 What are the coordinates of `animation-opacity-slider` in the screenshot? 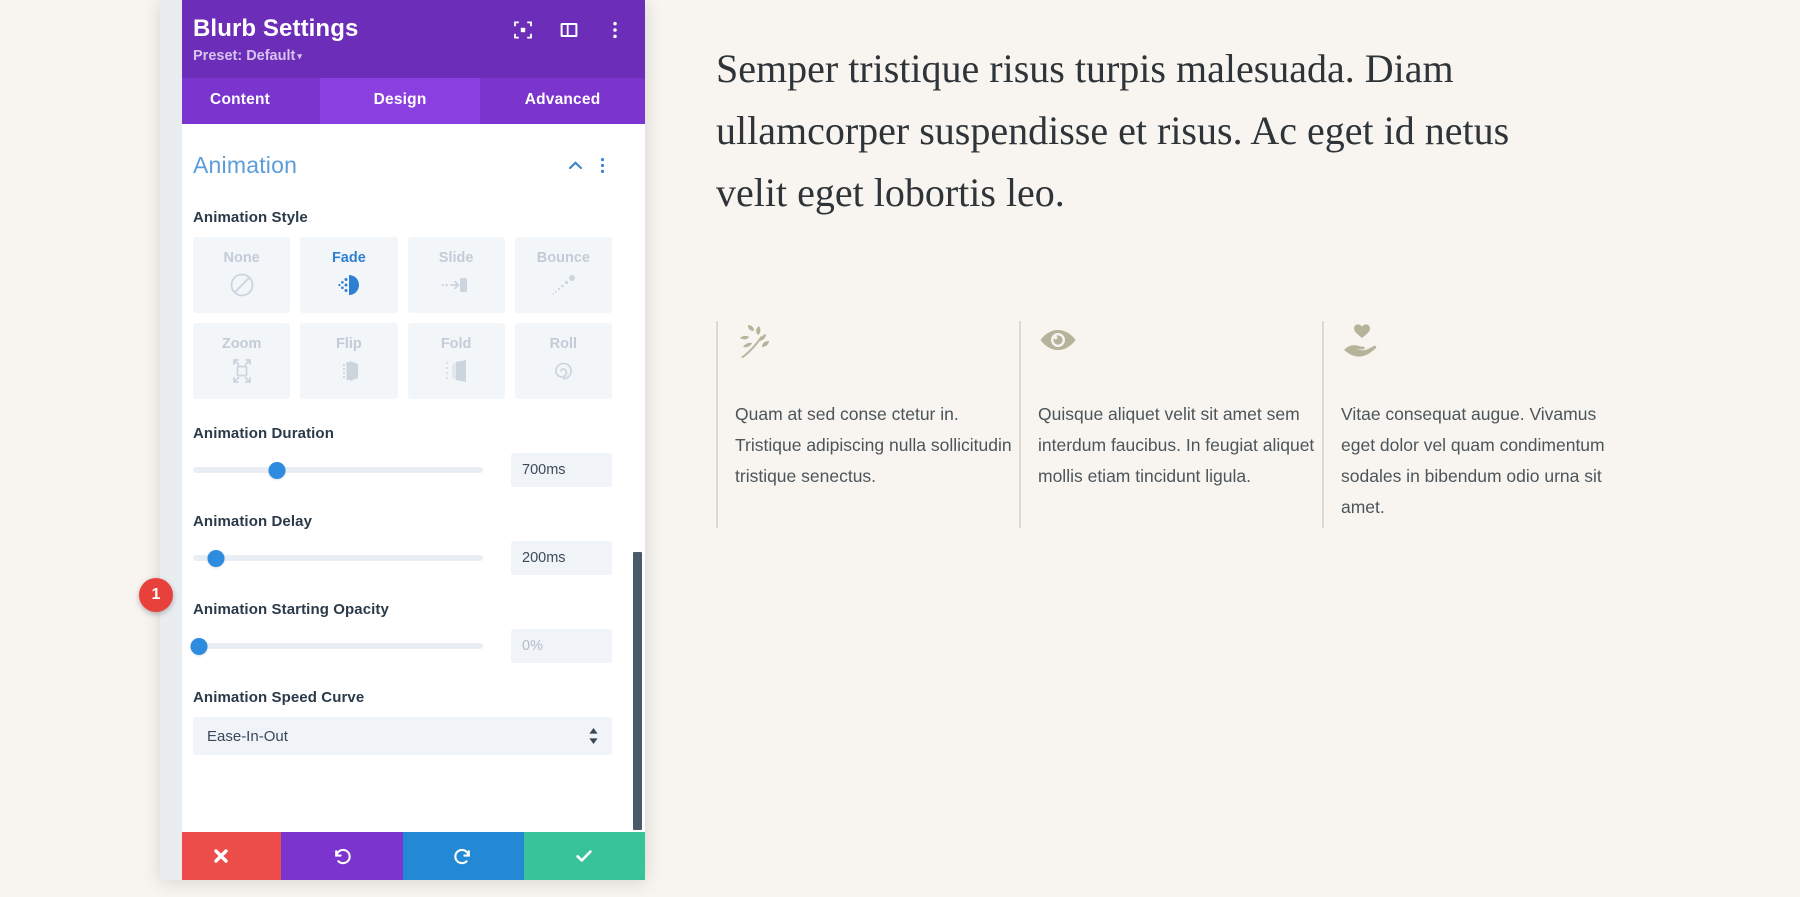 It's located at (336, 646).